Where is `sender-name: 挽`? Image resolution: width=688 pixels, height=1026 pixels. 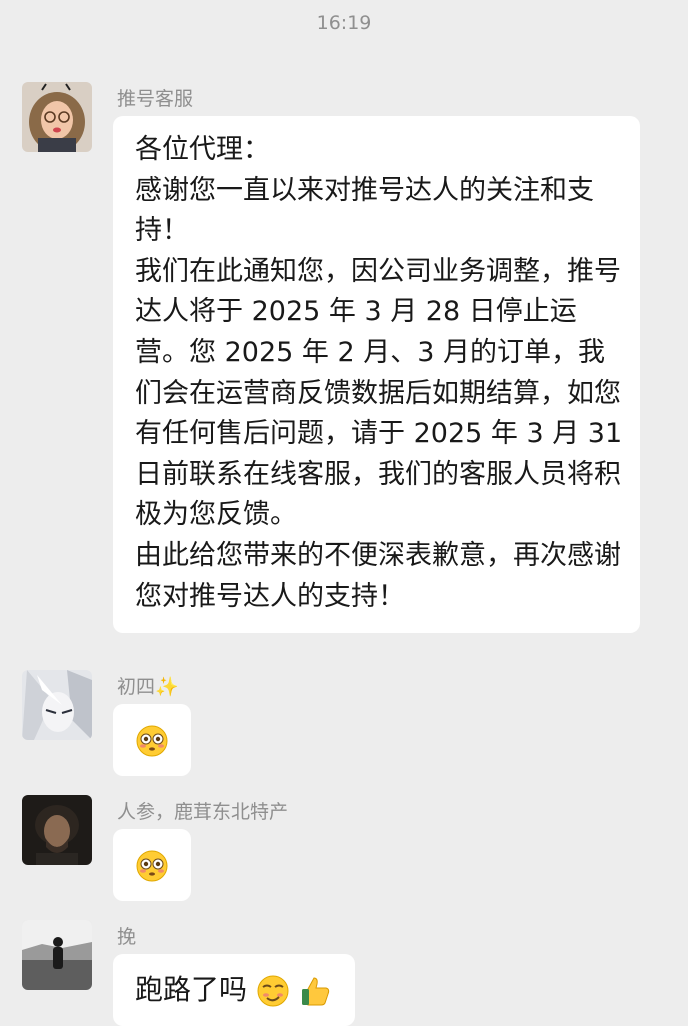
sender-name: 挽 is located at coordinates (127, 937).